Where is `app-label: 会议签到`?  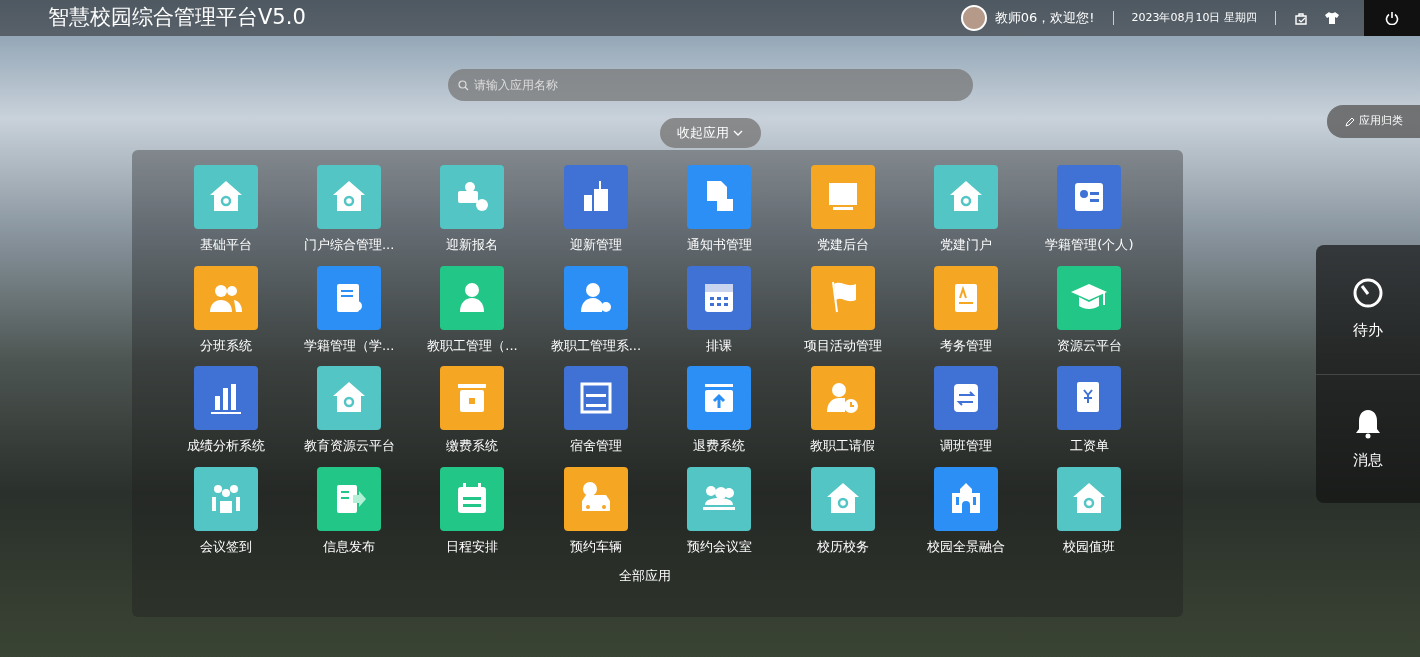
app-label: 会议签到 is located at coordinates (225, 546).